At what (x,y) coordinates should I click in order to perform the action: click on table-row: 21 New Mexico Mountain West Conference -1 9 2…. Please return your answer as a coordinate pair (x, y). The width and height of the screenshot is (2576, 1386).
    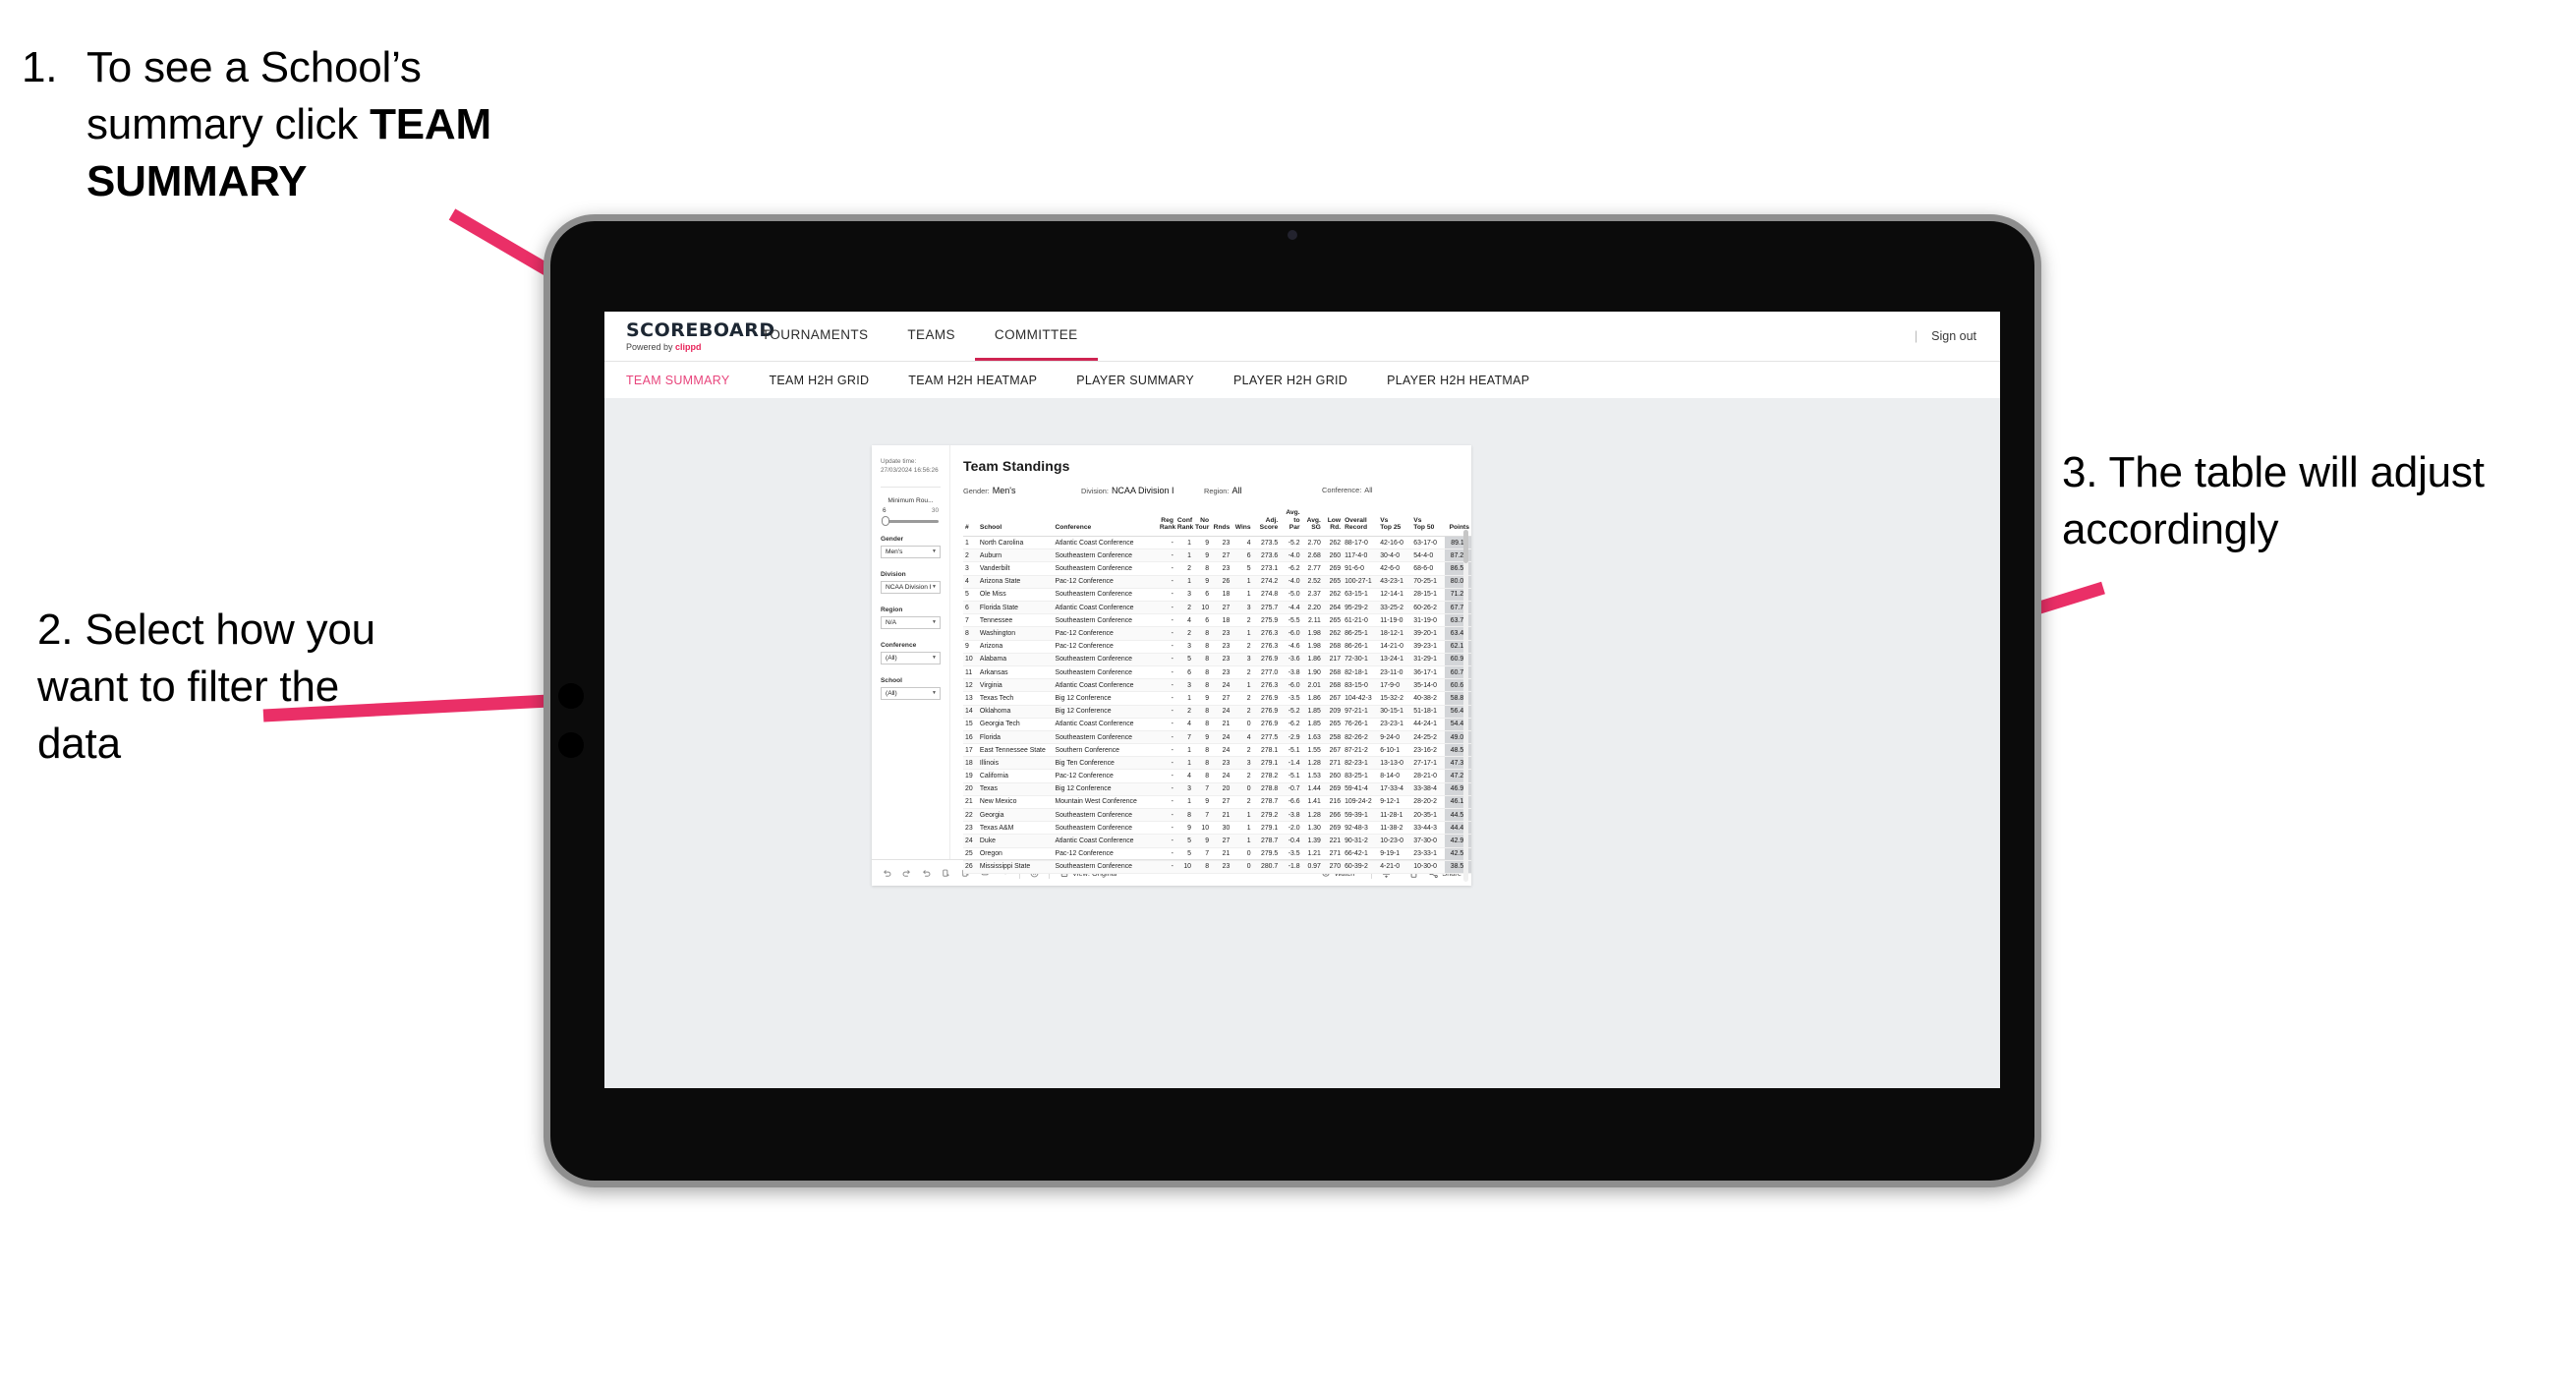
    Looking at the image, I should click on (1217, 802).